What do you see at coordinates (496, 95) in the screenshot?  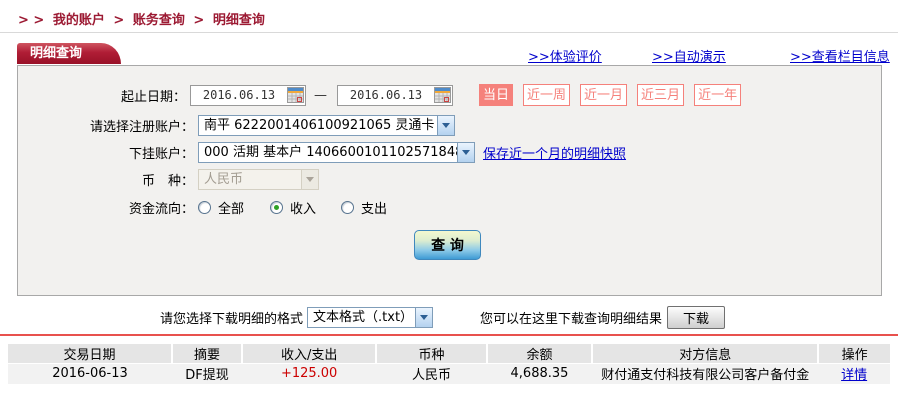 I see `range-button-today: 当日` at bounding box center [496, 95].